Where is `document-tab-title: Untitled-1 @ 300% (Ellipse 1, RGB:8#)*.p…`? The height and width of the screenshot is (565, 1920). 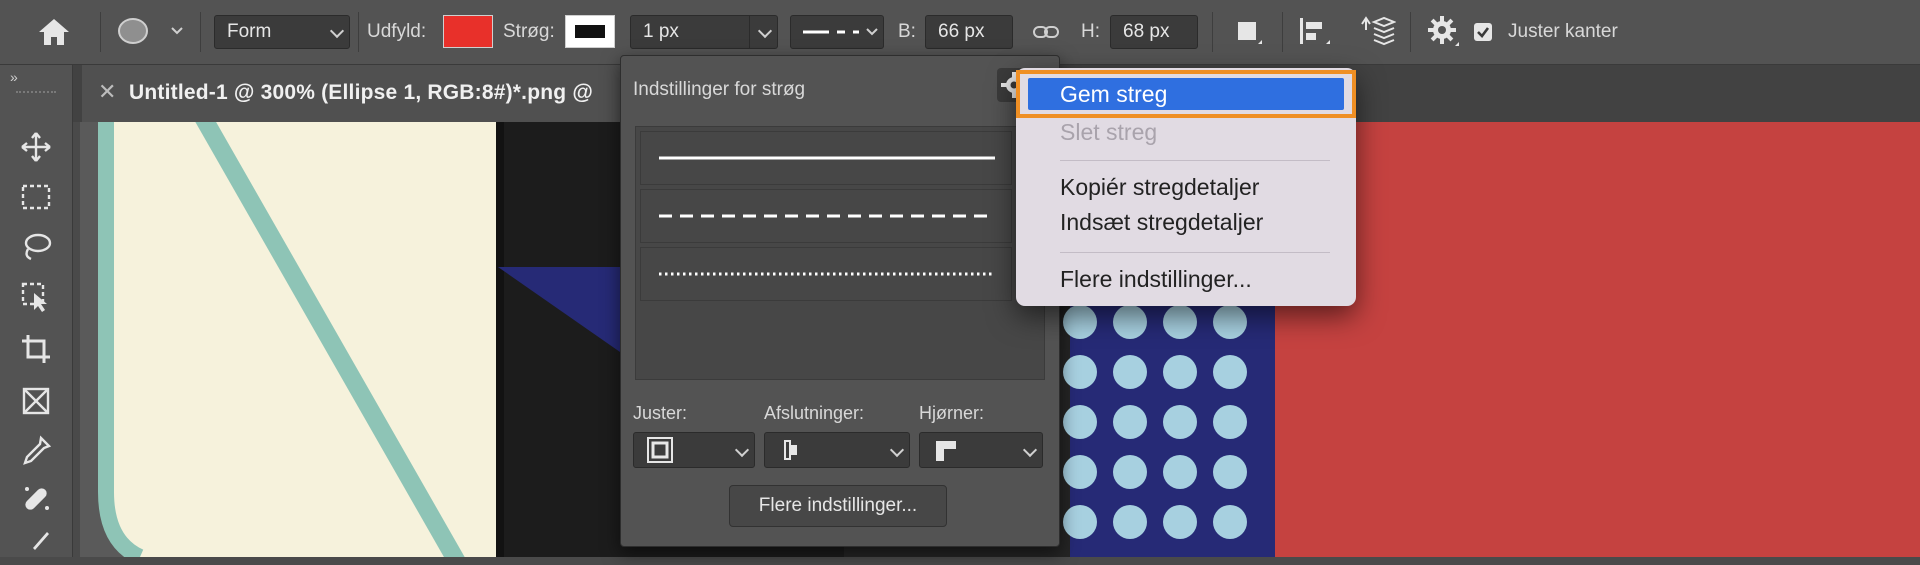 document-tab-title: Untitled-1 @ 300% (Ellipse 1, RGB:8#)*.p… is located at coordinates (361, 92).